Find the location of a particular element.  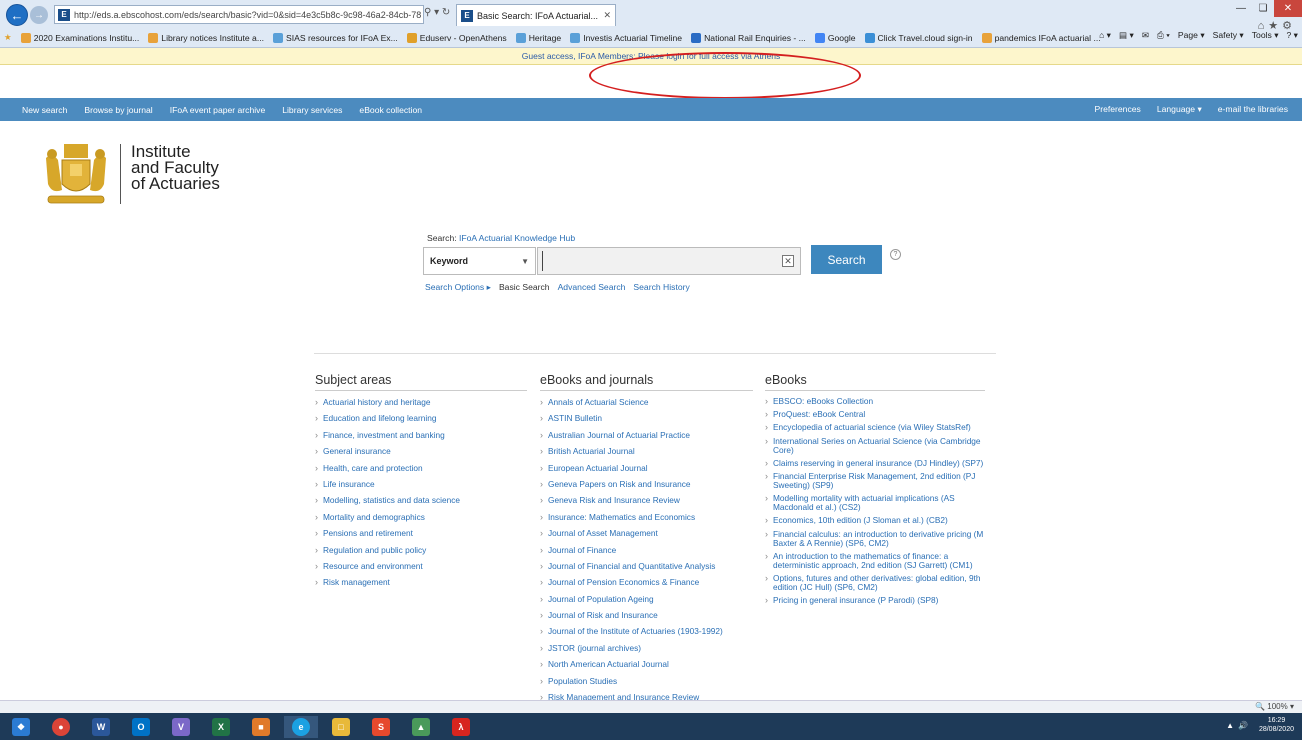

taskbar-file-explorer: □ is located at coordinates (341, 727).